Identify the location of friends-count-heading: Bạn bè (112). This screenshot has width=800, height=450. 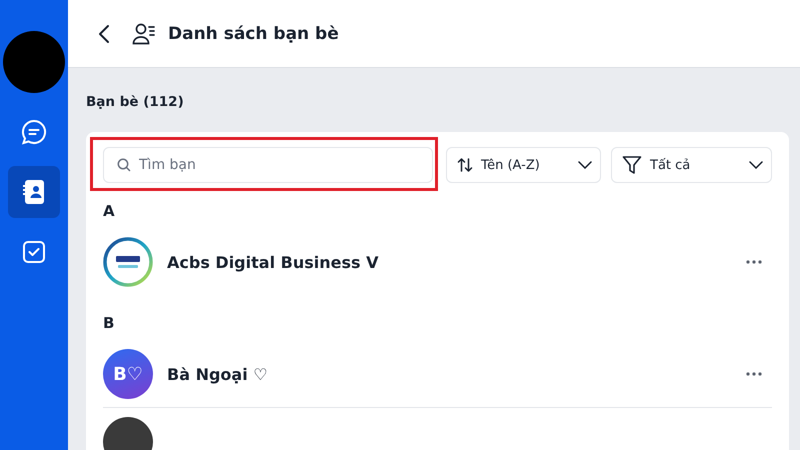
(135, 102).